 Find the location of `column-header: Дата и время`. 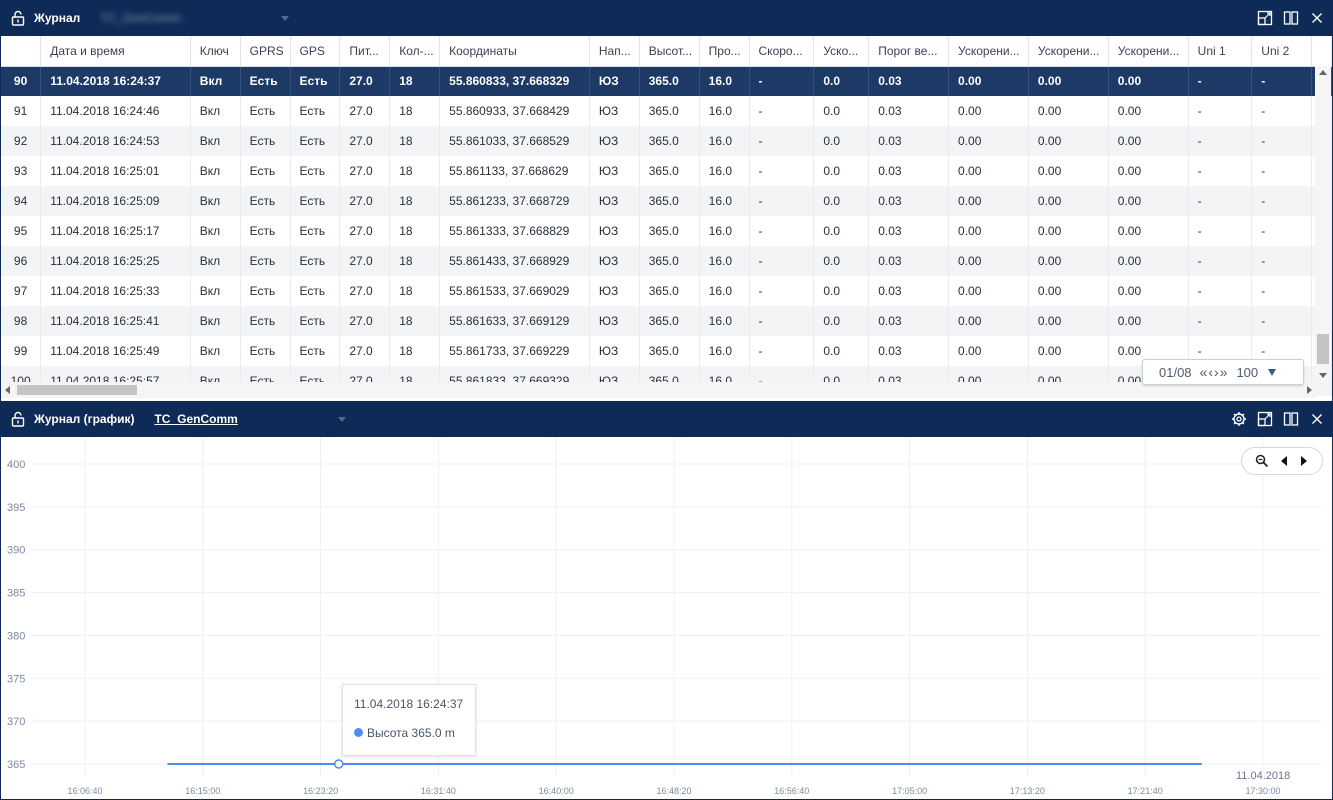

column-header: Дата и время is located at coordinates (115, 51).